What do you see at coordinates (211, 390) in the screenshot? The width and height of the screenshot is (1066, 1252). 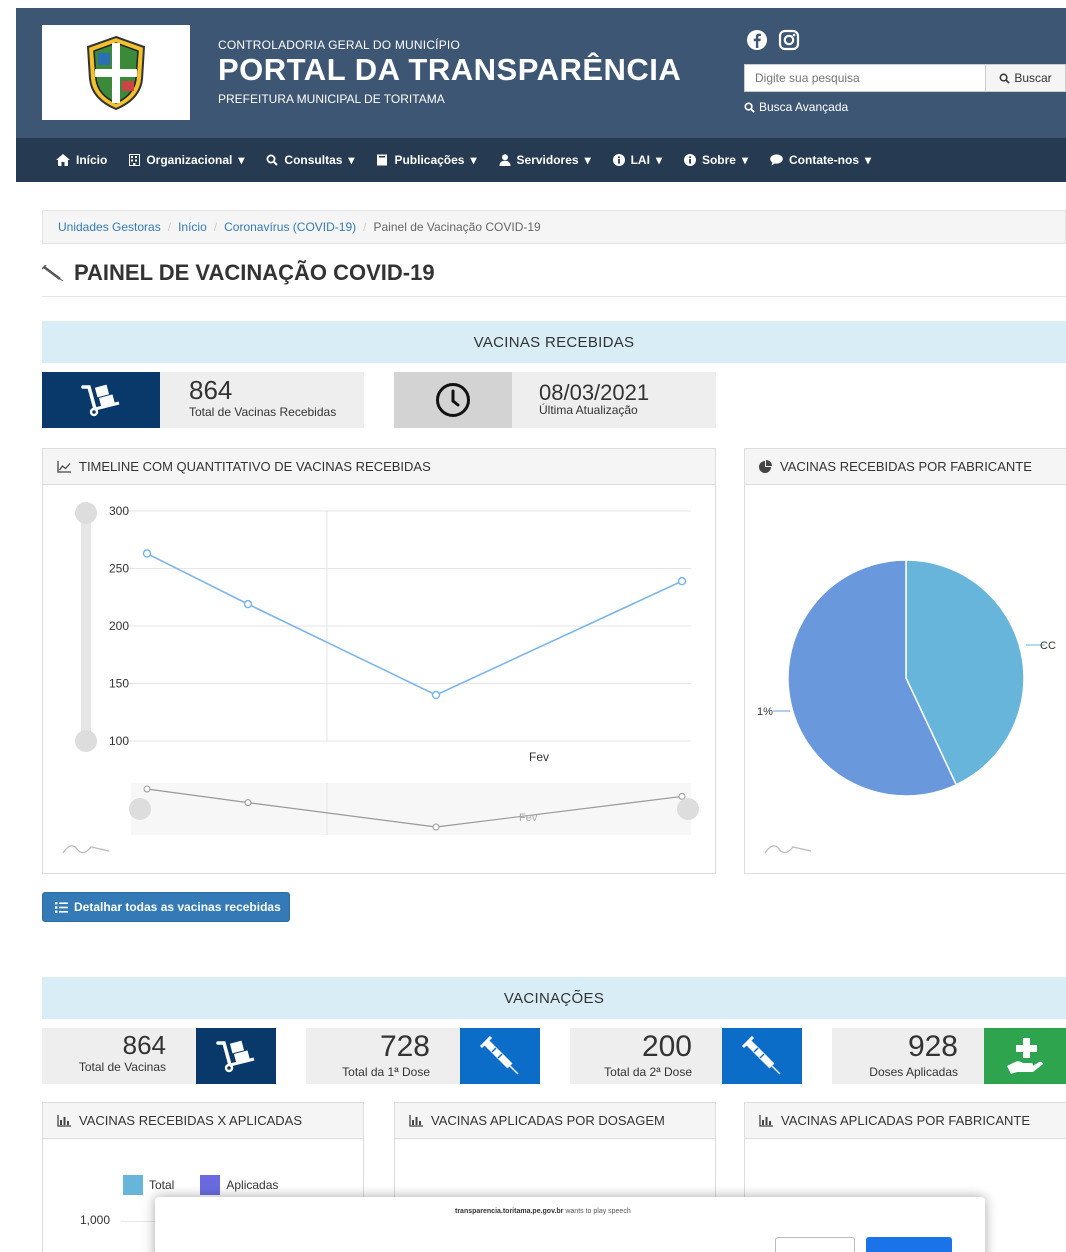 I see `total-received-value: 864` at bounding box center [211, 390].